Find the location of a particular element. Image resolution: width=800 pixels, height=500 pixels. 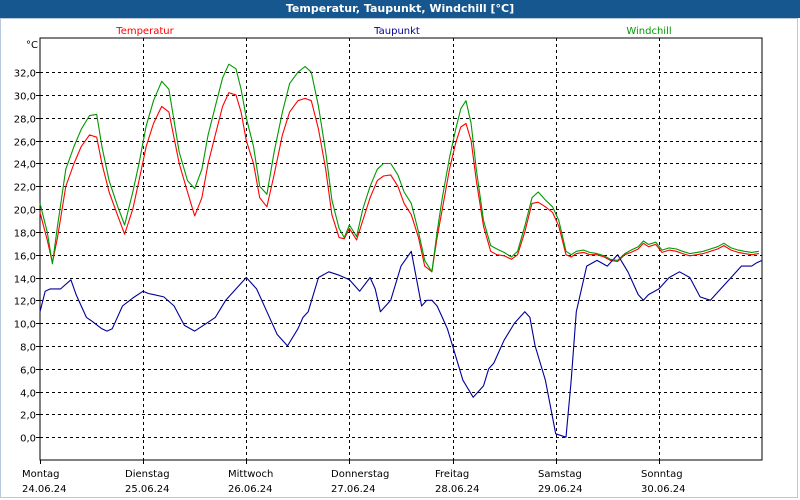

y-tick-label: 10,0 is located at coordinates (25, 325).